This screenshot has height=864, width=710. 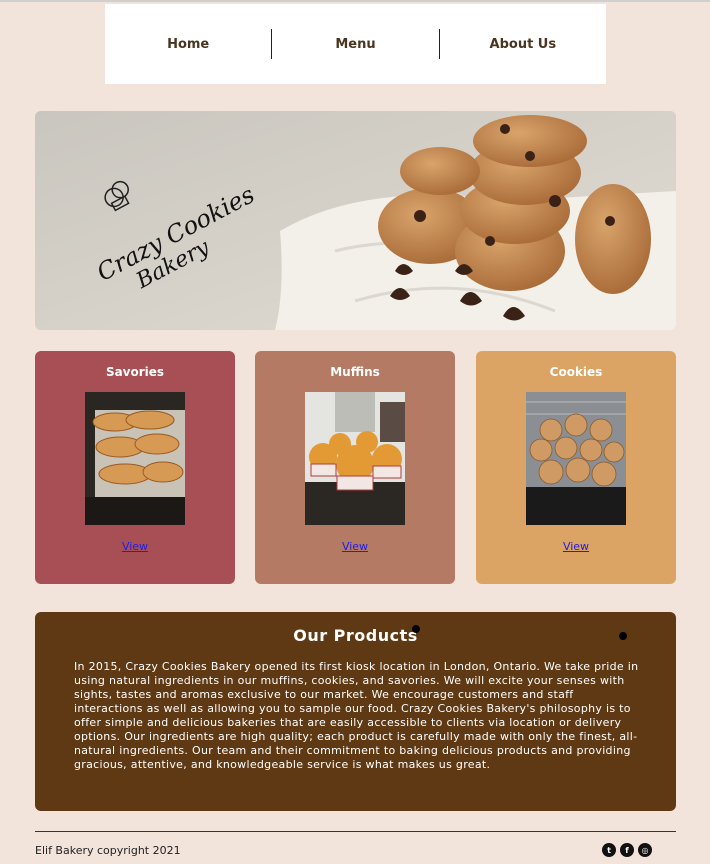 I want to click on view-savories-link: View, so click(x=135, y=546).